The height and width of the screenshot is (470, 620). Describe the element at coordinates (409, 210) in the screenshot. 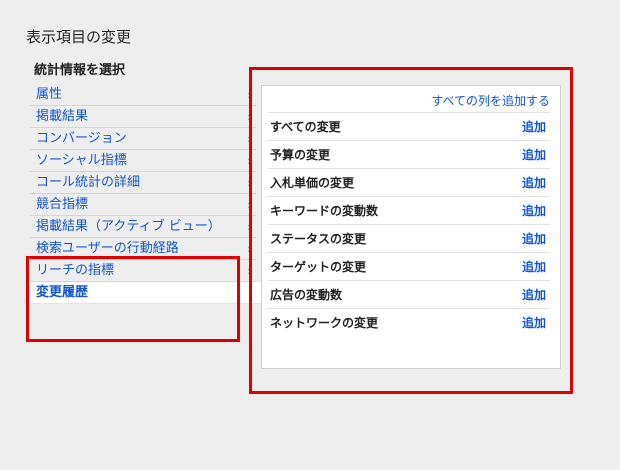

I see `column-row: キーワードの変動数 追加` at that location.